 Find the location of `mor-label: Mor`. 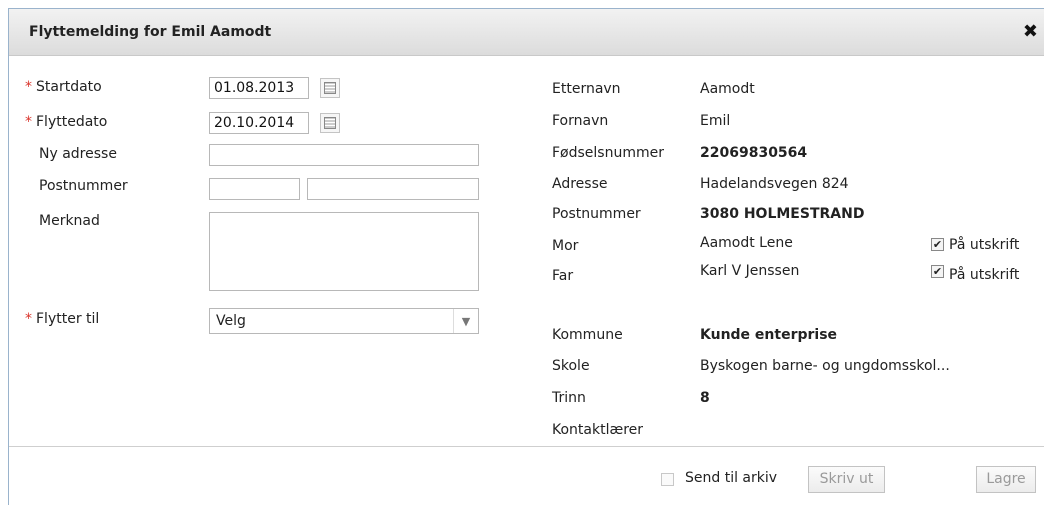

mor-label: Mor is located at coordinates (565, 246).